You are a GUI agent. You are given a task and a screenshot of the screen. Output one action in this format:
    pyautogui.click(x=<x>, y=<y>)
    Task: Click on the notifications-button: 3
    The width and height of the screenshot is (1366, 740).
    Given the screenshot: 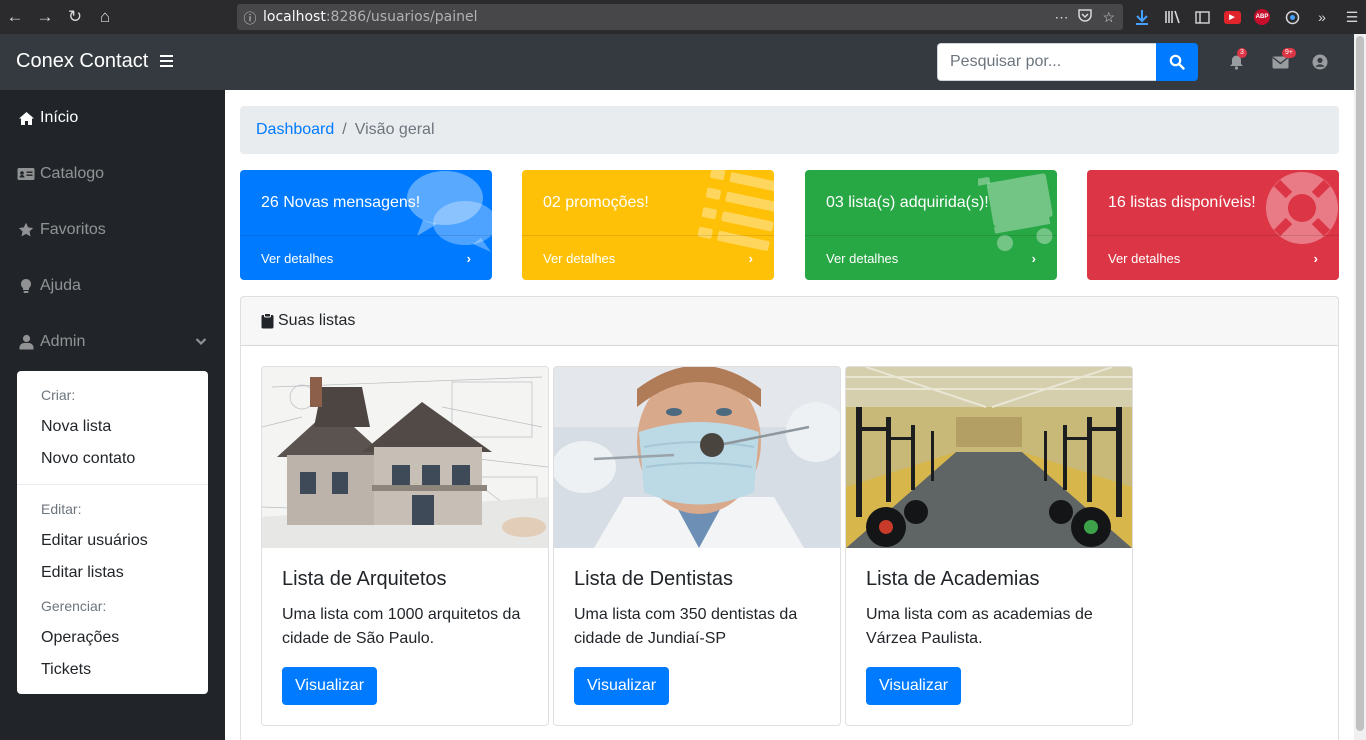 What is the action you would take?
    pyautogui.click(x=1236, y=60)
    